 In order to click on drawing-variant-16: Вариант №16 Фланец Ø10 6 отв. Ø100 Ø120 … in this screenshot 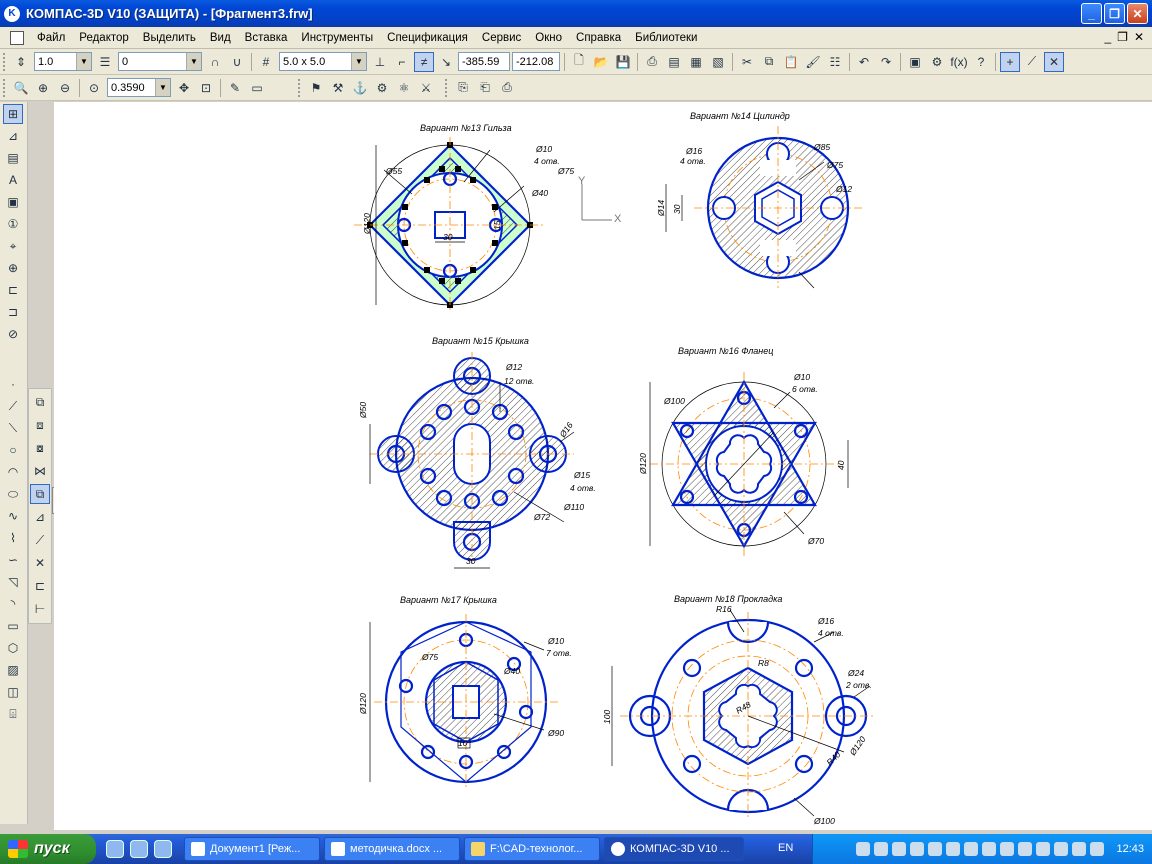, I will do `click(743, 452)`.